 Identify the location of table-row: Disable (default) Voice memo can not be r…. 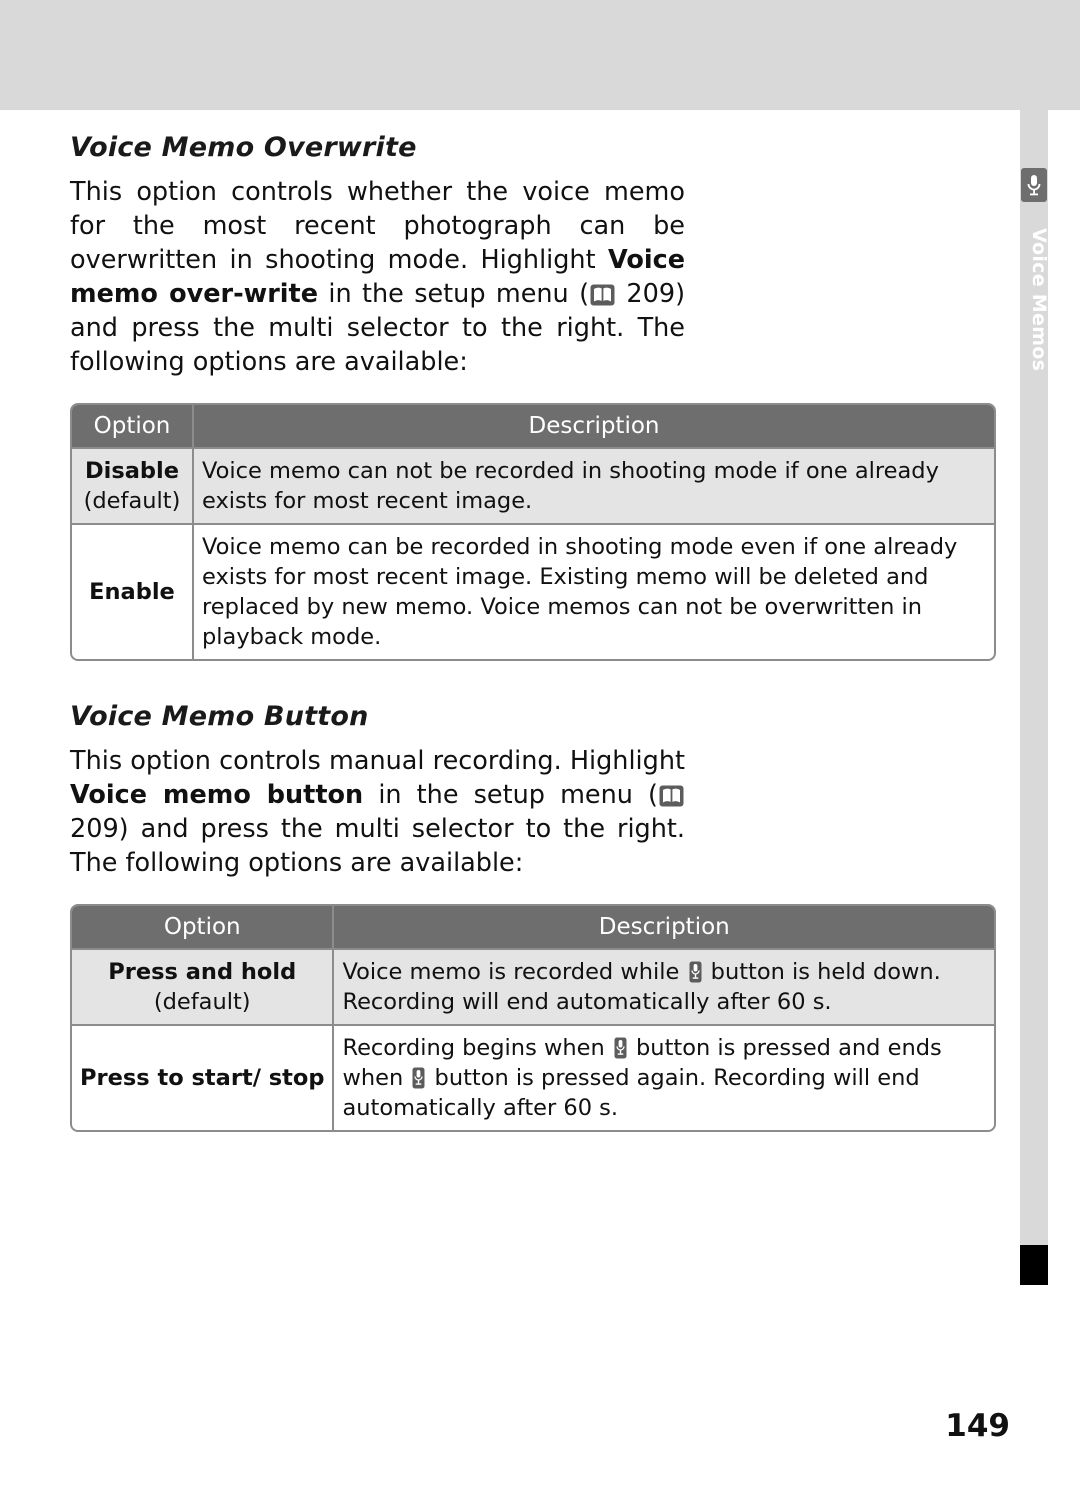
(533, 485).